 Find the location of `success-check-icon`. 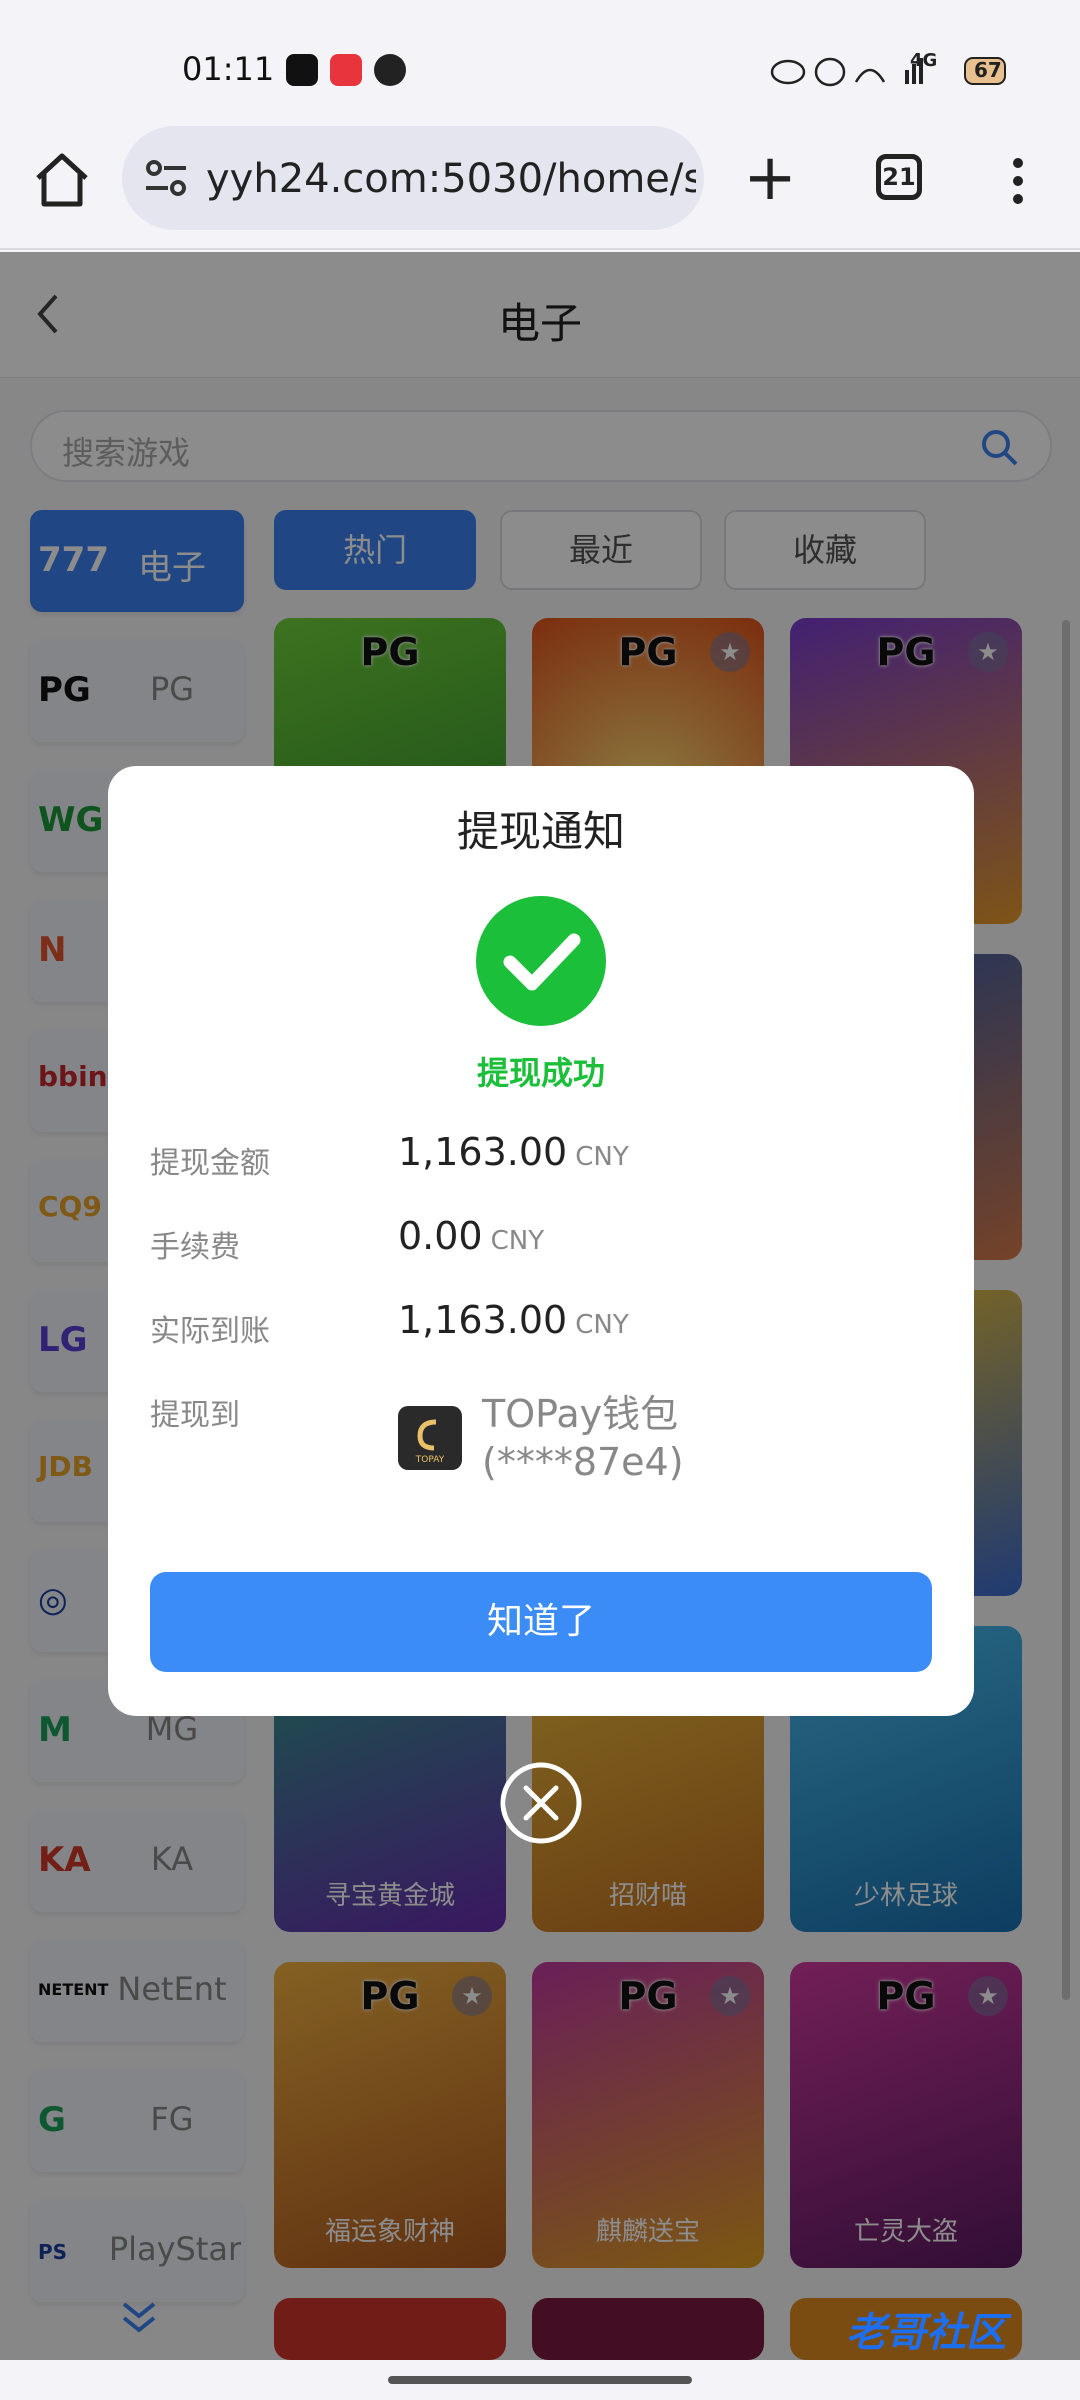

success-check-icon is located at coordinates (541, 961).